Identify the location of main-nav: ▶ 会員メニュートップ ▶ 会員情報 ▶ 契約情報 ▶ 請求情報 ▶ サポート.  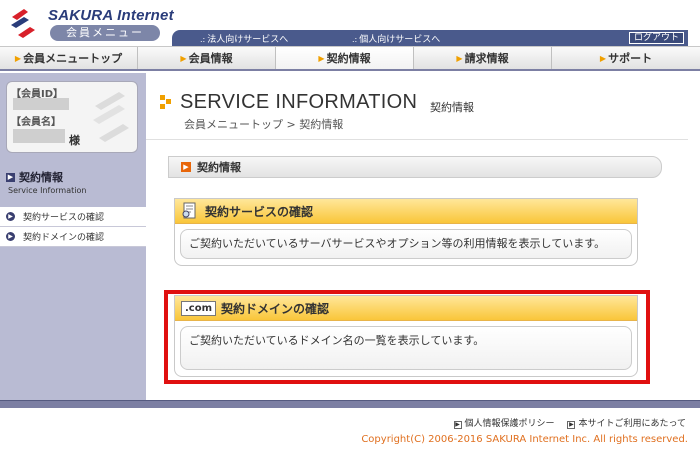
(350, 58).